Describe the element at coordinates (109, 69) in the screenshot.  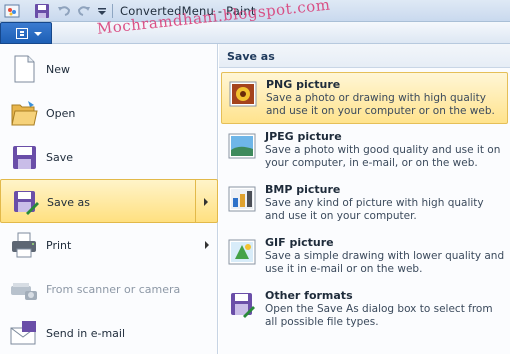
I see `menu-item-new: New` at that location.